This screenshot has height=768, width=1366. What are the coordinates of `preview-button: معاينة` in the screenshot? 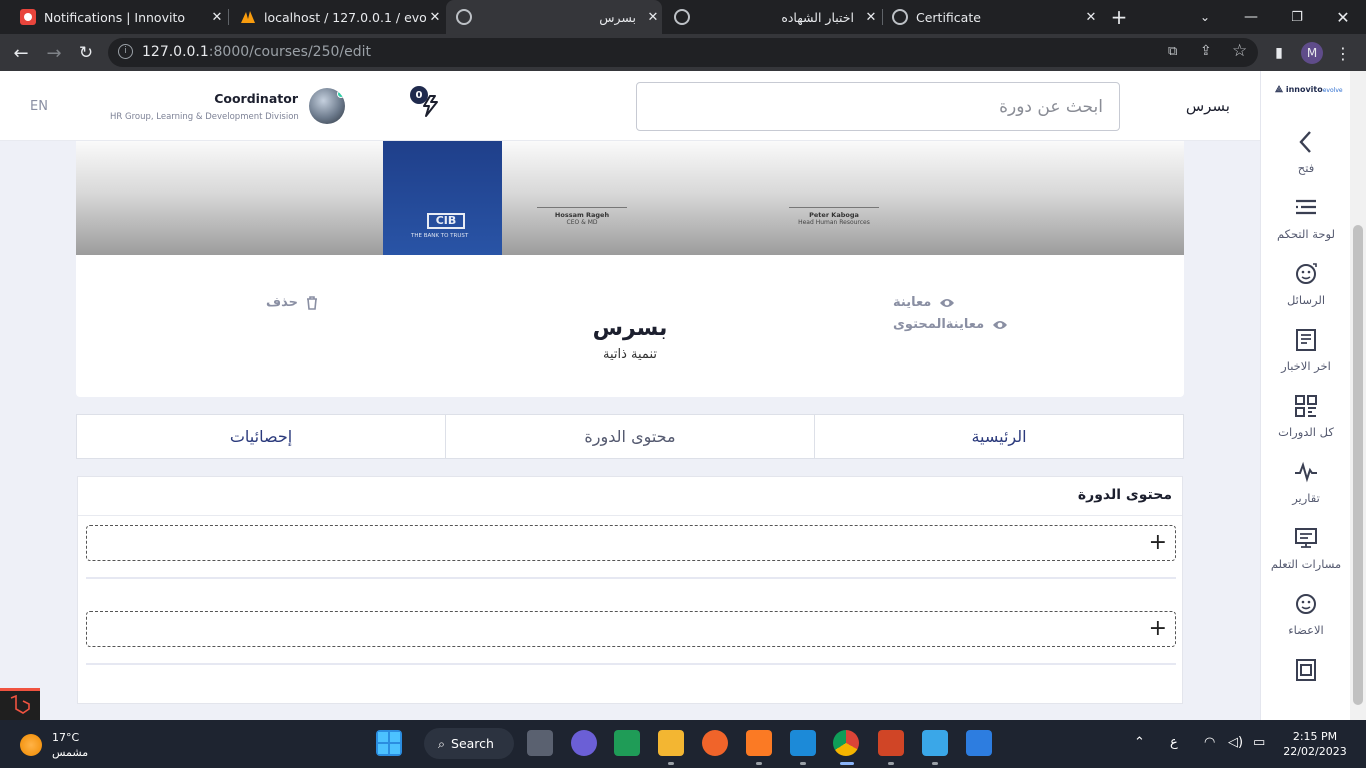 It's located at (924, 302).